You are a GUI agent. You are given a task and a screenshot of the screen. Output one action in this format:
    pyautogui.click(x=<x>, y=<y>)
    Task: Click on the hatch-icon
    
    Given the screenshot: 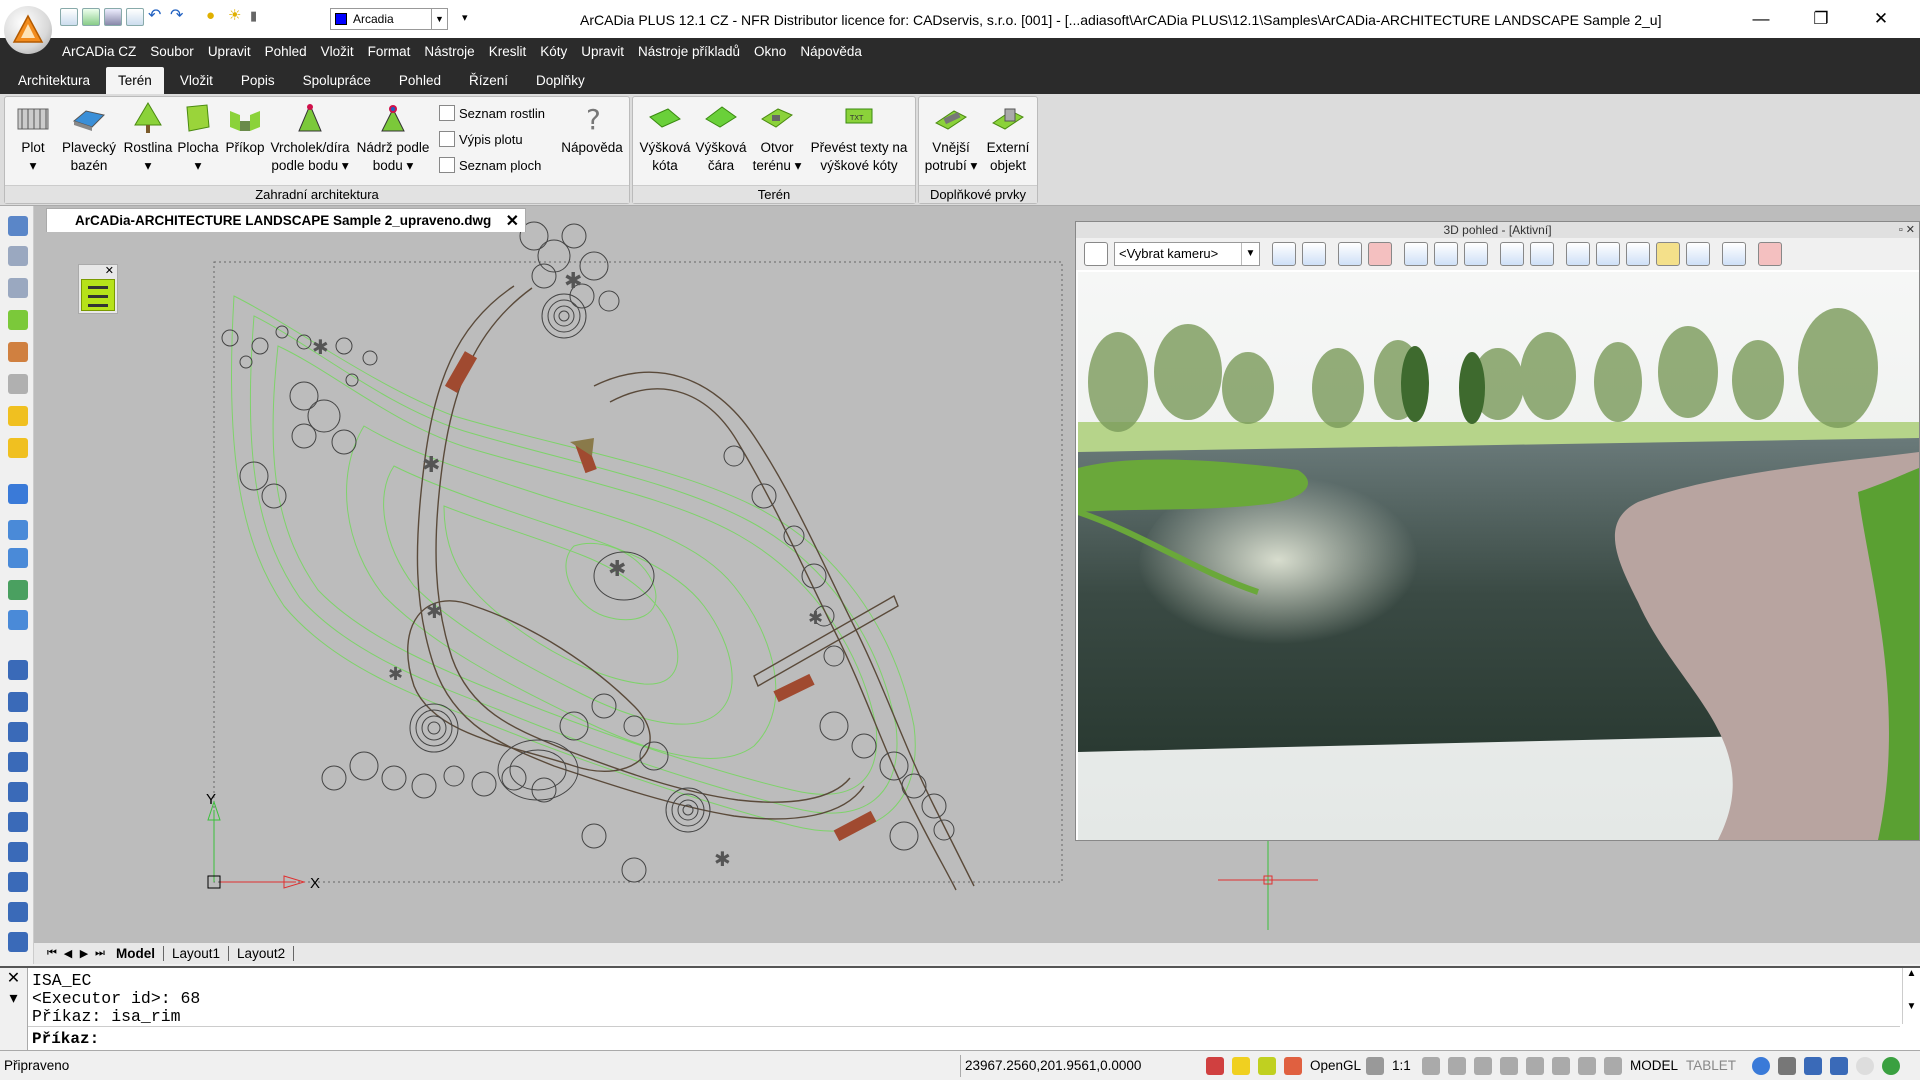 What is the action you would take?
    pyautogui.click(x=18, y=352)
    